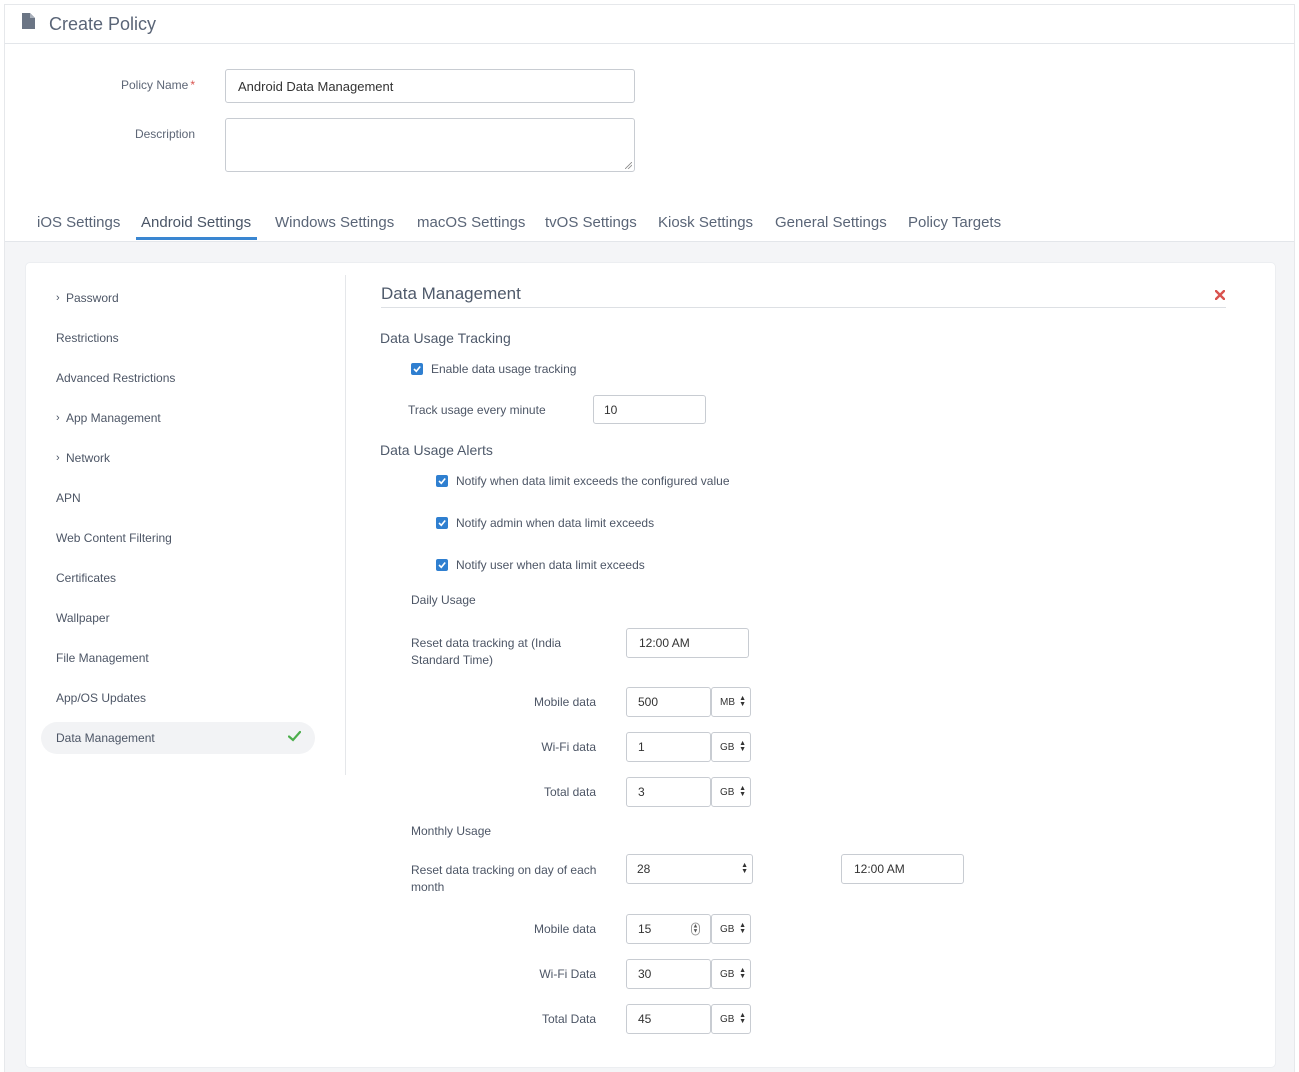  Describe the element at coordinates (445, 338) in the screenshot. I see `tracking-title: Data Usage Tracking` at that location.